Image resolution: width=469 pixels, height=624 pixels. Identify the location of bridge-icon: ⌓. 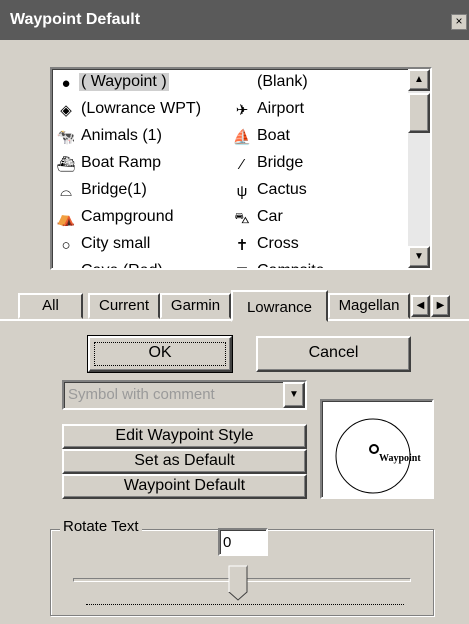
(66, 191).